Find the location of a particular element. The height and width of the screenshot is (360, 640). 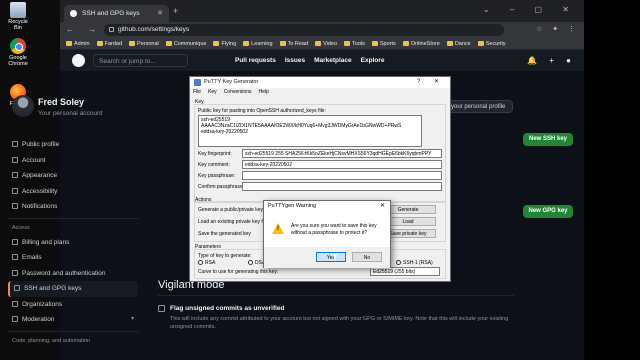

rsa-radio is located at coordinates (200, 262).